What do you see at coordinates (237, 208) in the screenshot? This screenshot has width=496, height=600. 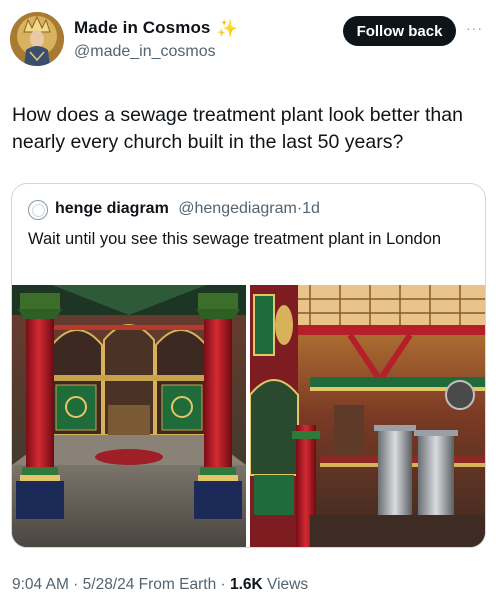 I see `quoted-author-handle: @hengediagram` at bounding box center [237, 208].